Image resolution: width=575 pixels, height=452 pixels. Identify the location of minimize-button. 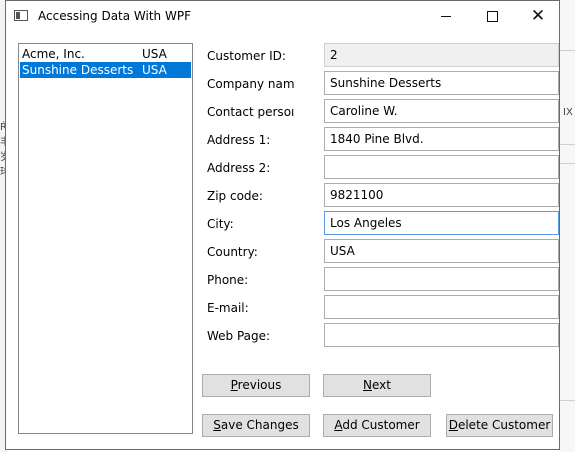
(446, 16).